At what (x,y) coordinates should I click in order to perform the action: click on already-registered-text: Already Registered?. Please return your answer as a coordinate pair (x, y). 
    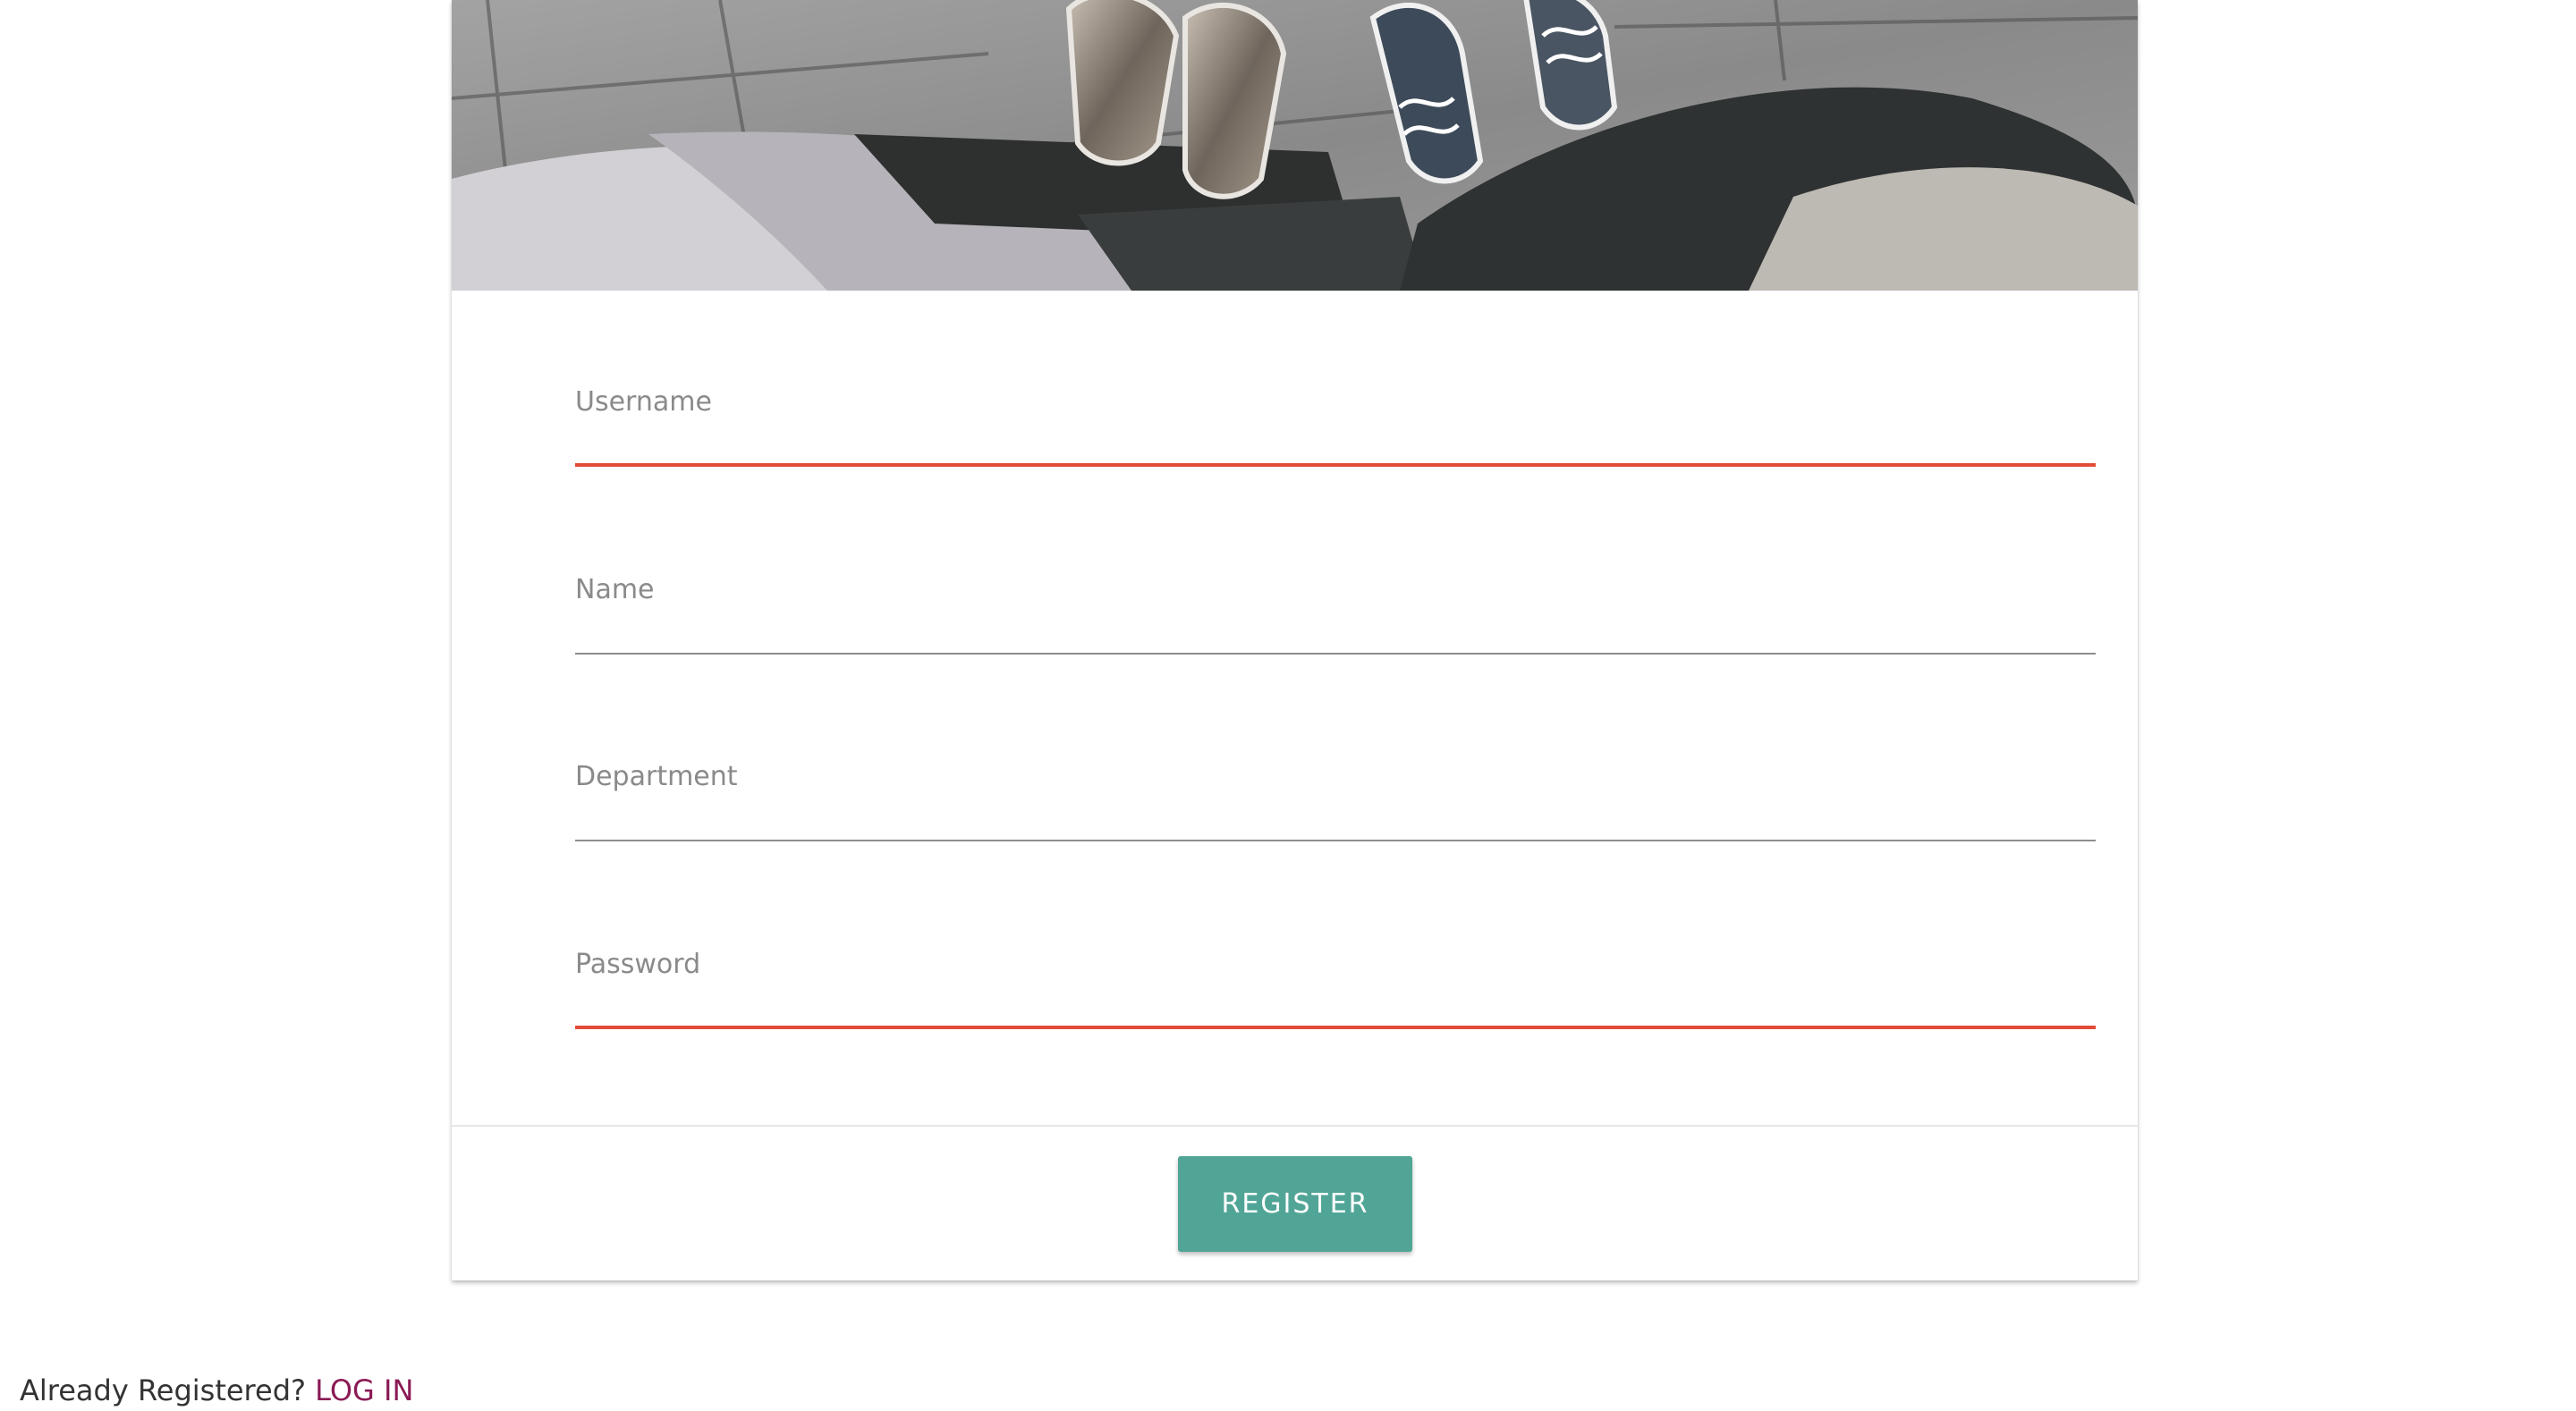
    Looking at the image, I should click on (163, 1390).